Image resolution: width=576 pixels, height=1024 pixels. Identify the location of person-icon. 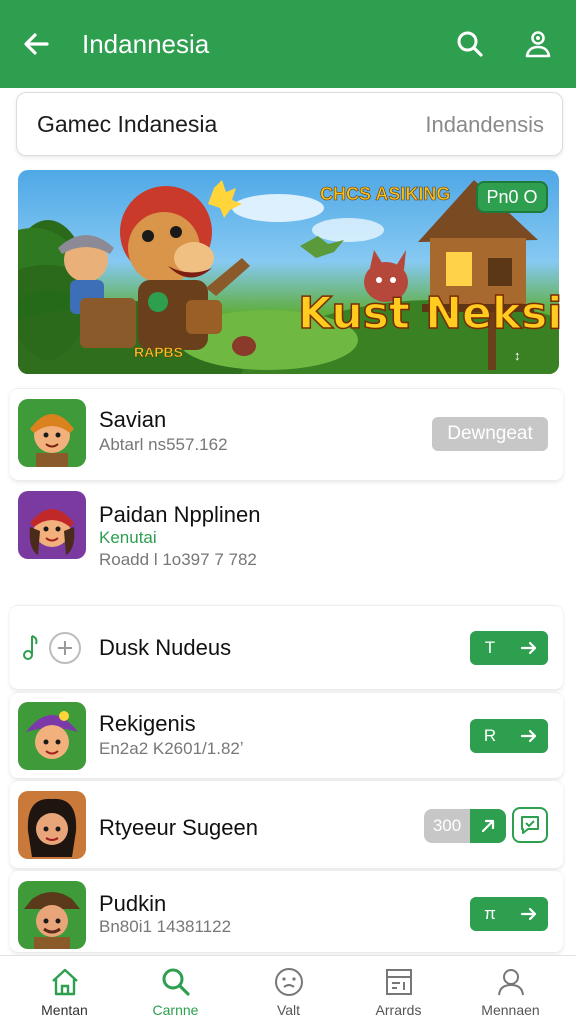
(511, 982).